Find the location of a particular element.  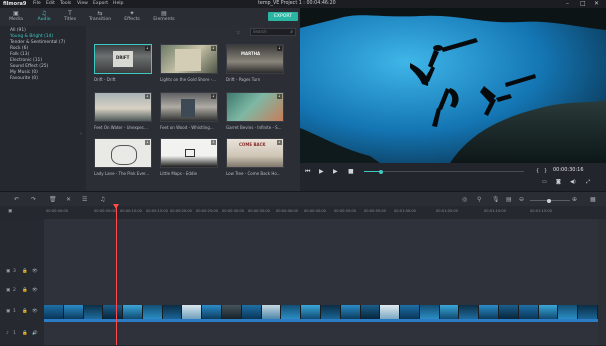

collapse-sidebar-icon: › is located at coordinates (81, 134).